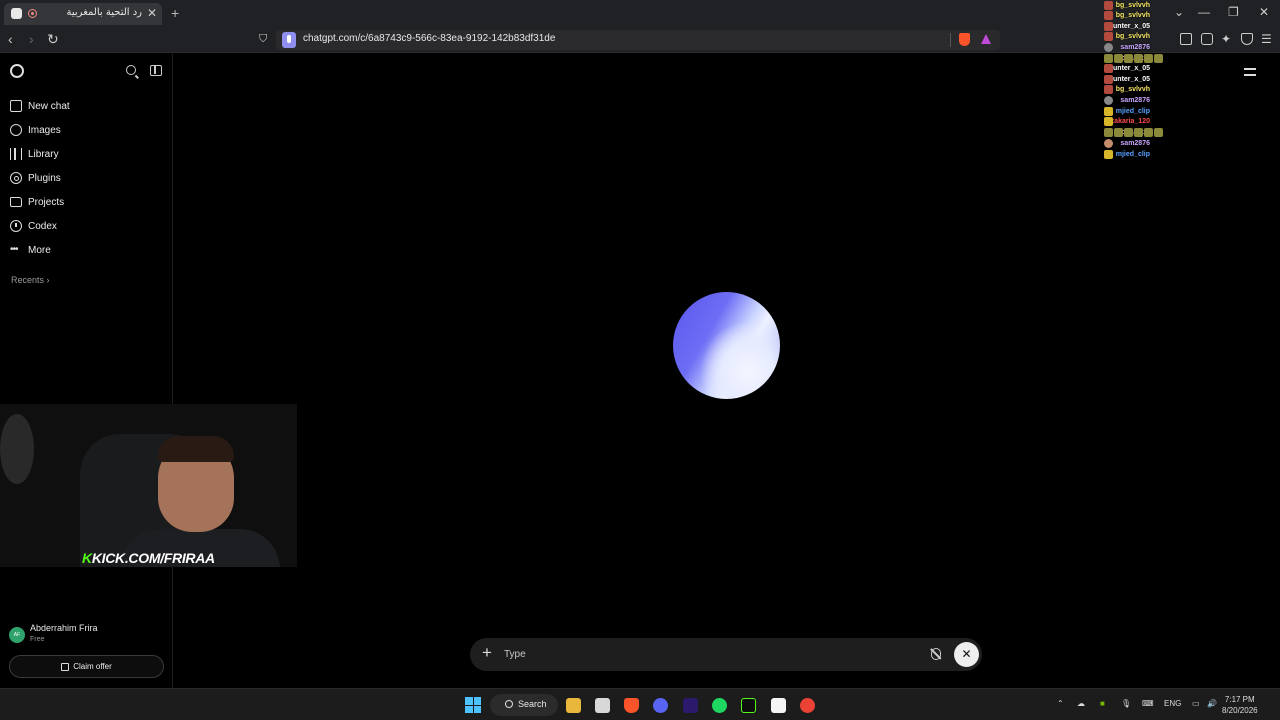  What do you see at coordinates (1196, 703) in the screenshot?
I see `network-icon: ▭` at bounding box center [1196, 703].